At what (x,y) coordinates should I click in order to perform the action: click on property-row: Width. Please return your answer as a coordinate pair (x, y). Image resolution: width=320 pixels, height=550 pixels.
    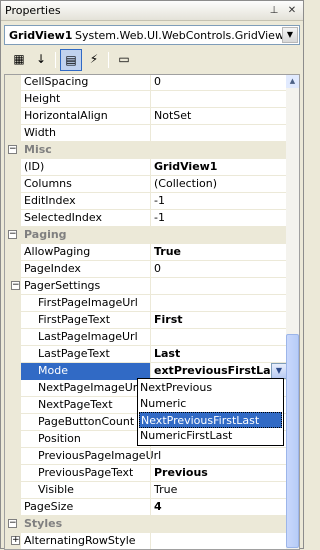
    Looking at the image, I should click on (146, 133).